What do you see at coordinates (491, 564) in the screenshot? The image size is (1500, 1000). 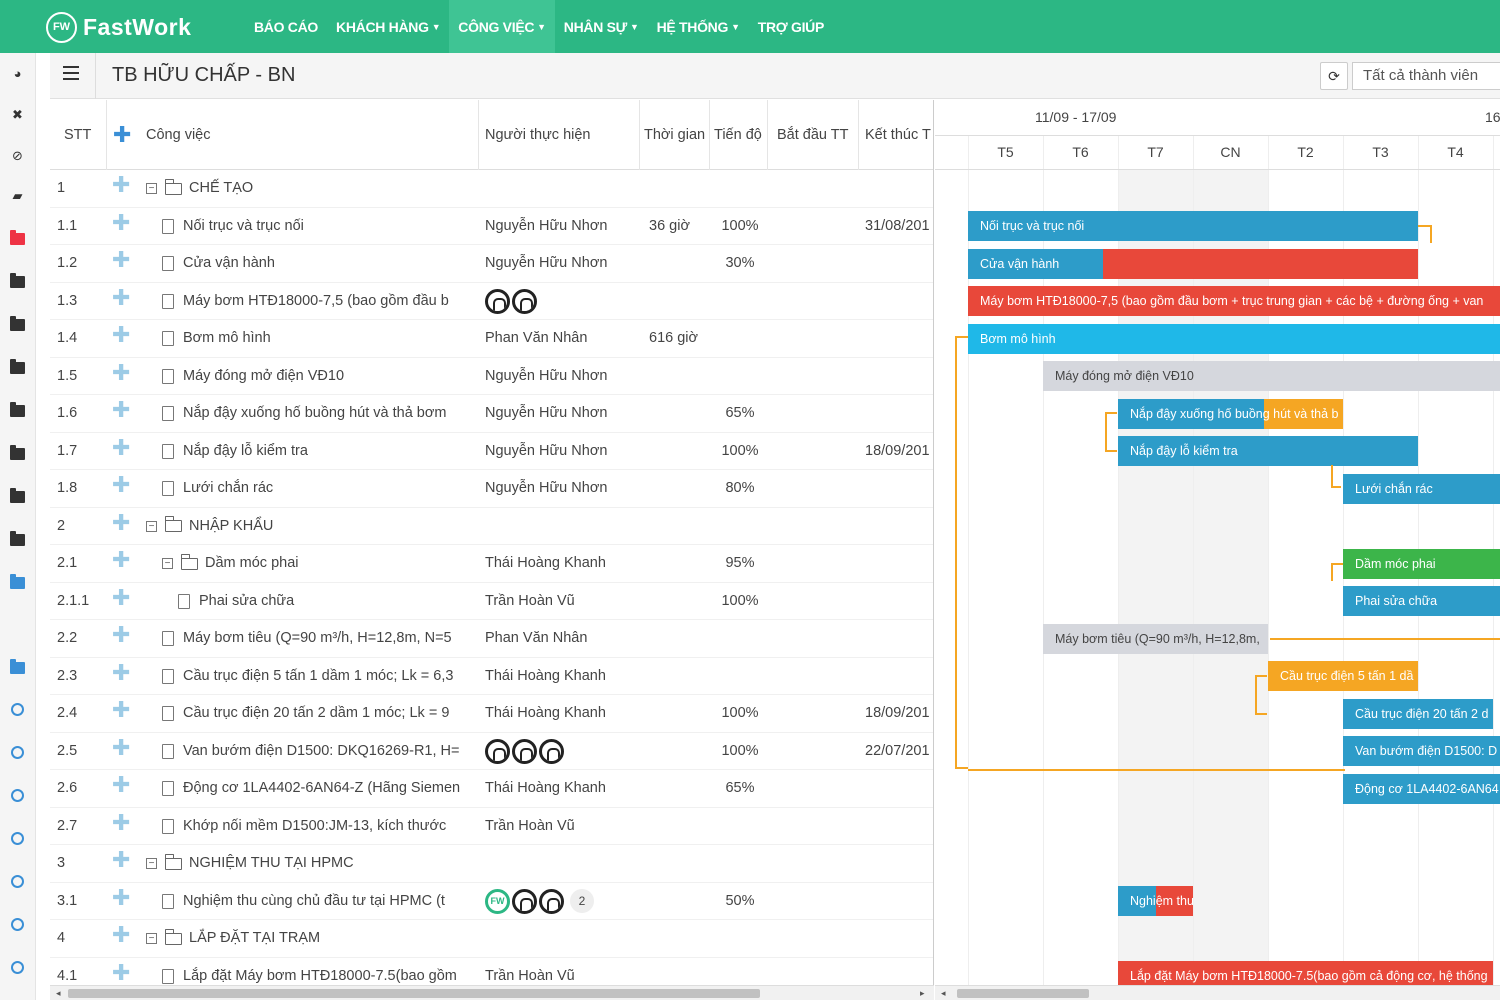 I see `table-row: 2.1 ✚ − Dầm móc phai Thái Hoàng Khanh 95%` at bounding box center [491, 564].